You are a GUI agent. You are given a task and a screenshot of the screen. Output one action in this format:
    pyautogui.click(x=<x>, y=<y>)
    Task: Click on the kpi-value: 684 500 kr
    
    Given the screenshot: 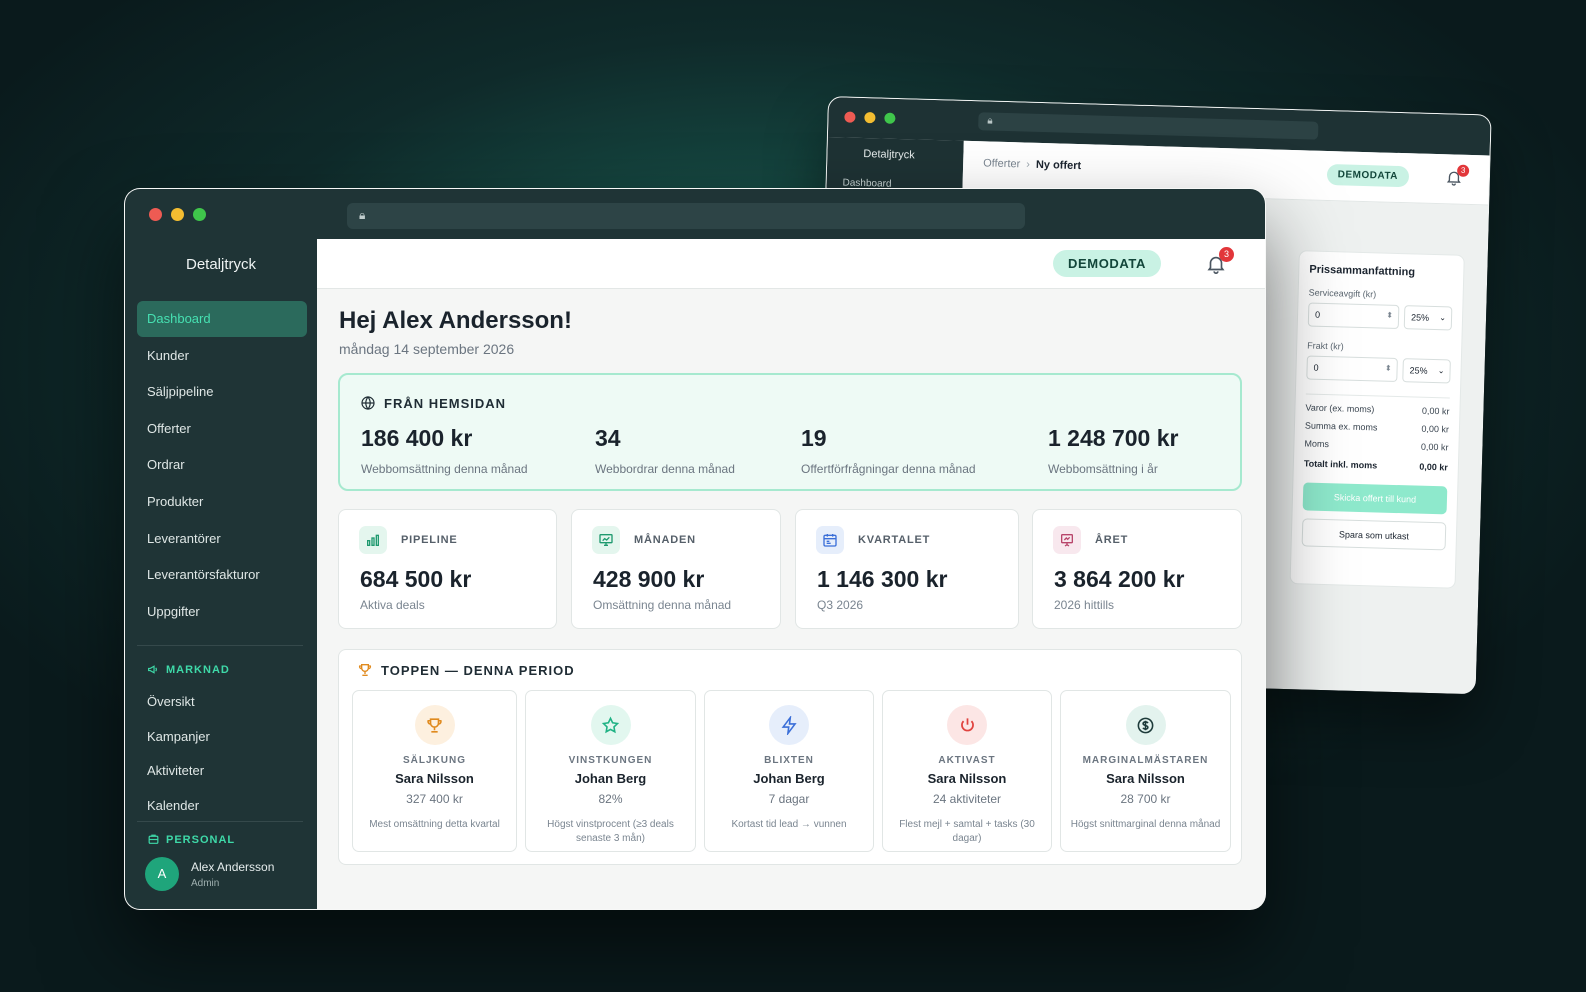 What is the action you would take?
    pyautogui.click(x=416, y=579)
    